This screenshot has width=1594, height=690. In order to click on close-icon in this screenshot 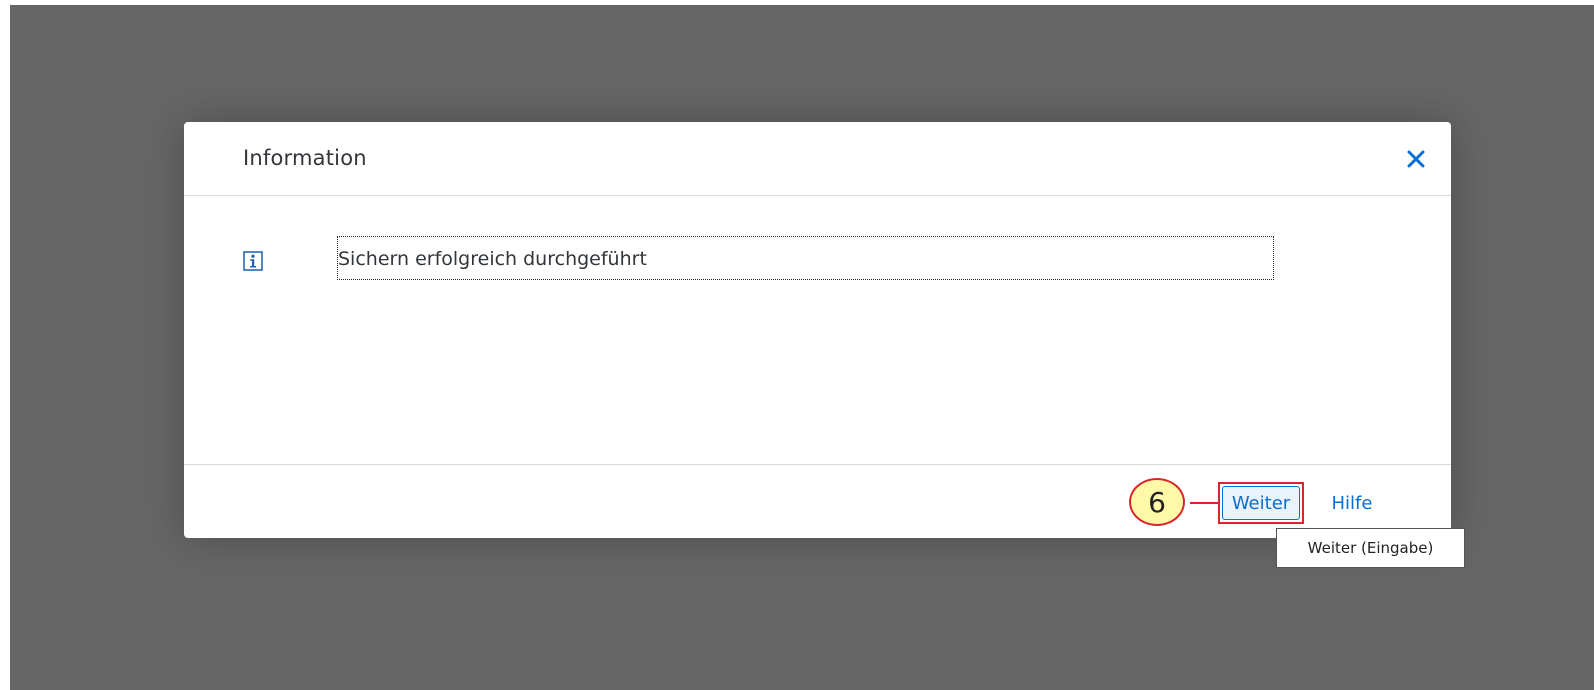, I will do `click(1416, 159)`.